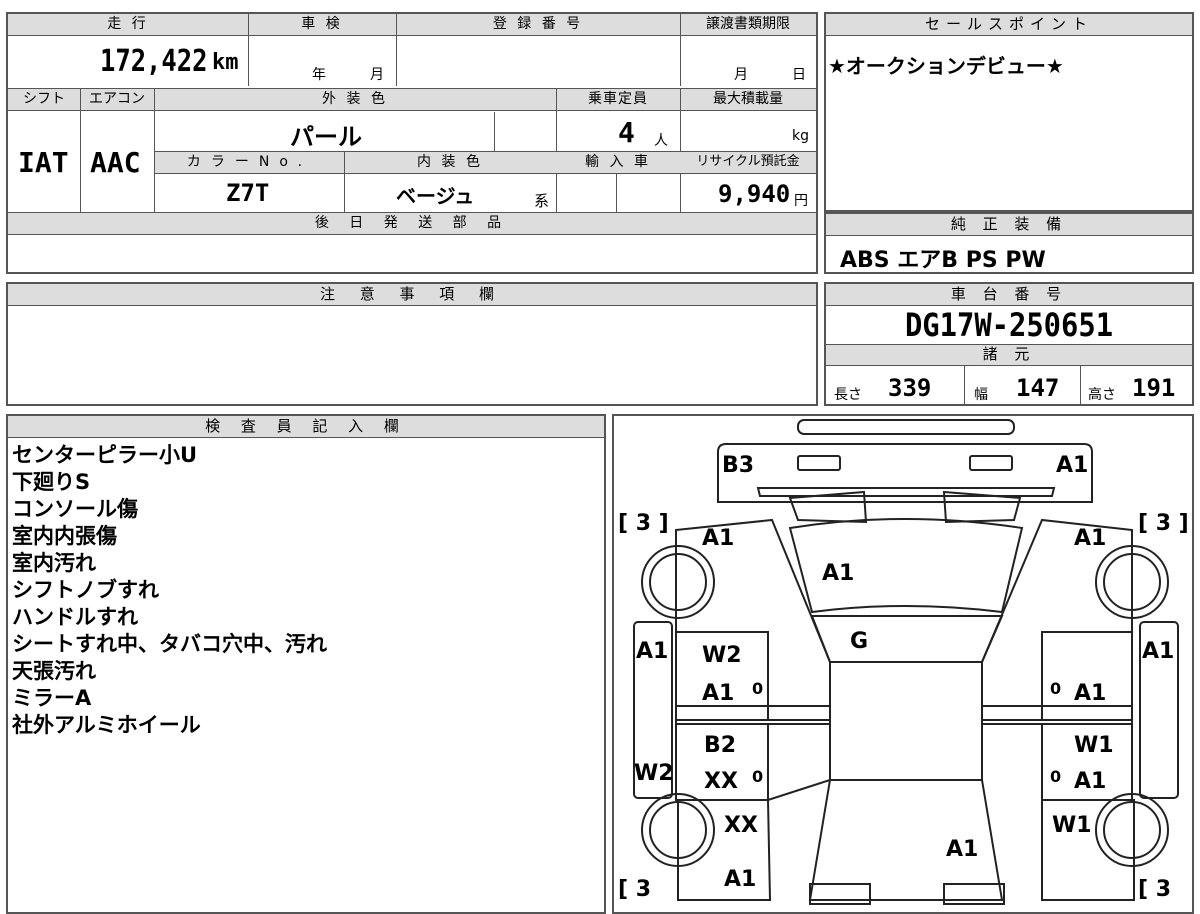 This screenshot has height=914, width=1200. What do you see at coordinates (1009, 354) in the screenshot?
I see `specs-label: 諸 元` at bounding box center [1009, 354].